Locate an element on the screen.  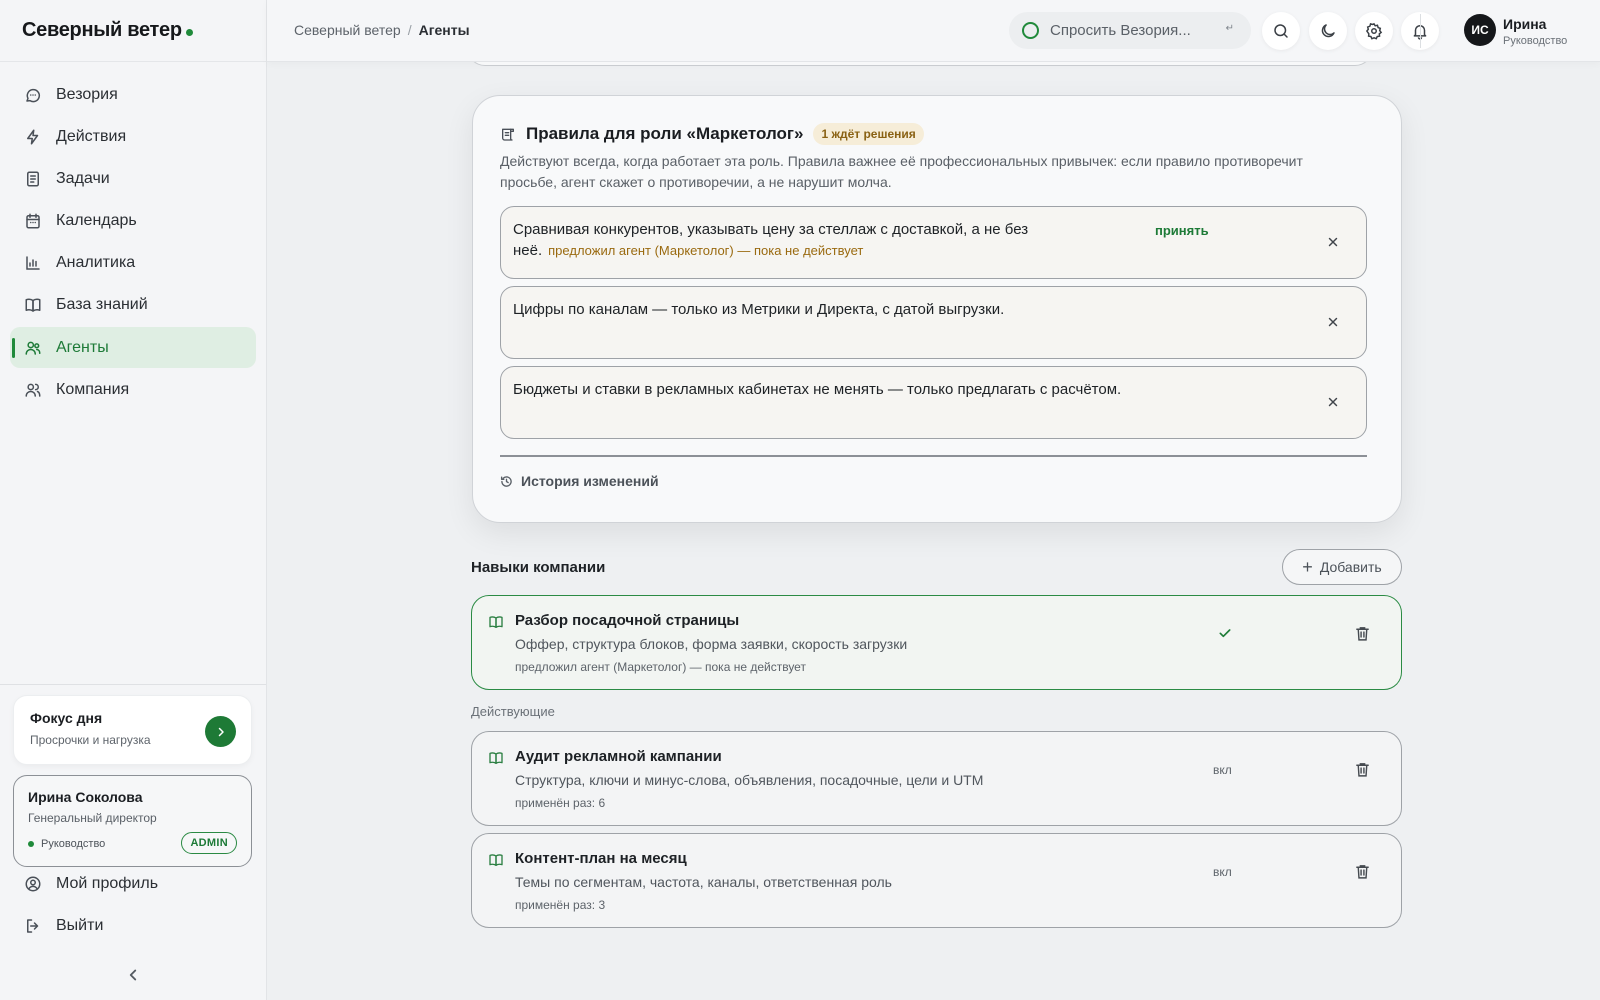
gear-icon is located at coordinates (1374, 31).